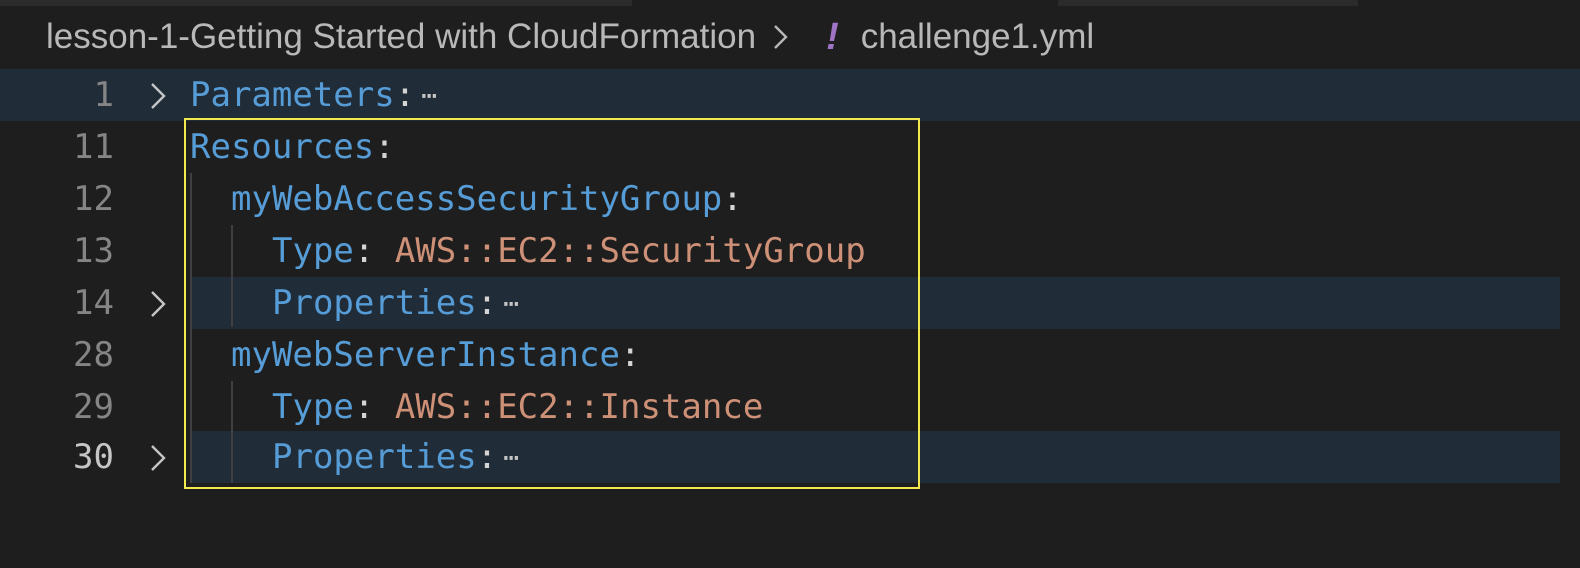  I want to click on code-line-active: 30 Properties: ⋯, so click(790, 457).